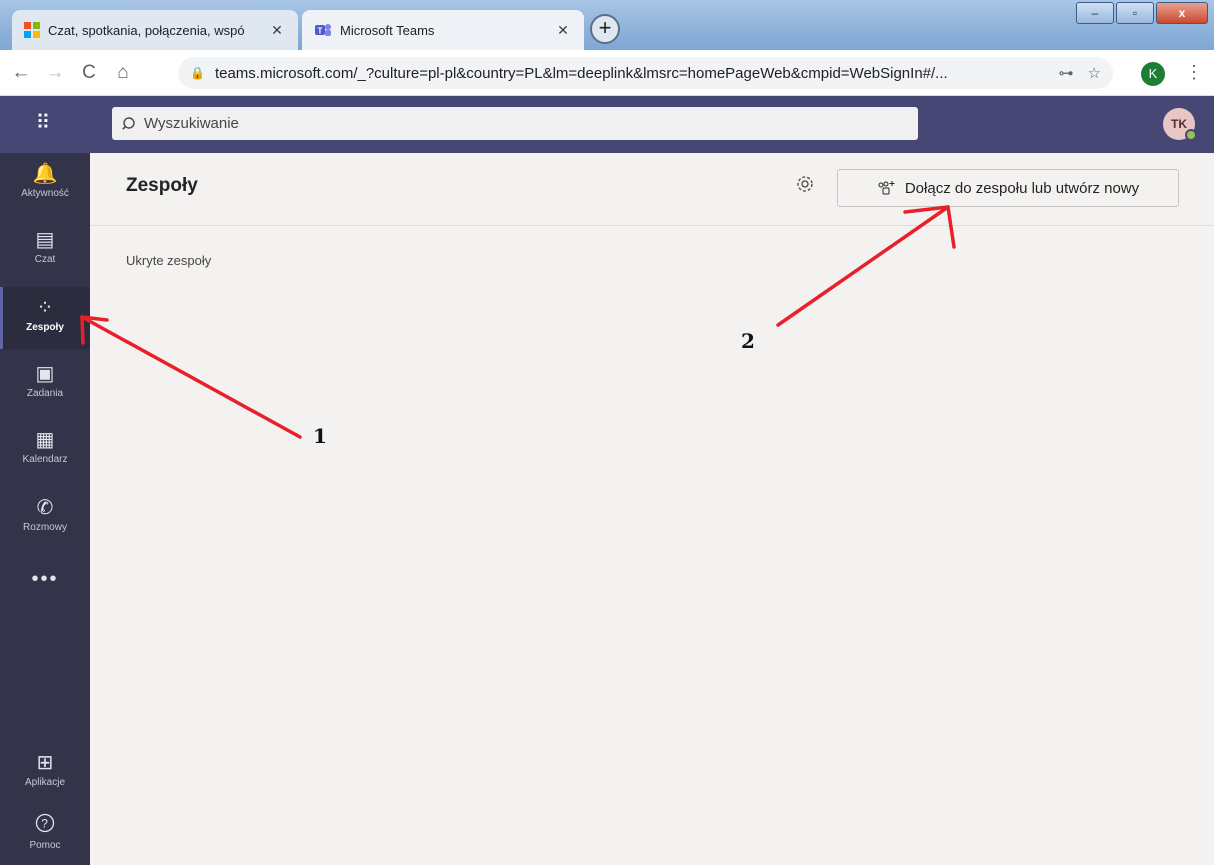 Image resolution: width=1214 pixels, height=865 pixels. I want to click on search-icon, so click(128, 123).